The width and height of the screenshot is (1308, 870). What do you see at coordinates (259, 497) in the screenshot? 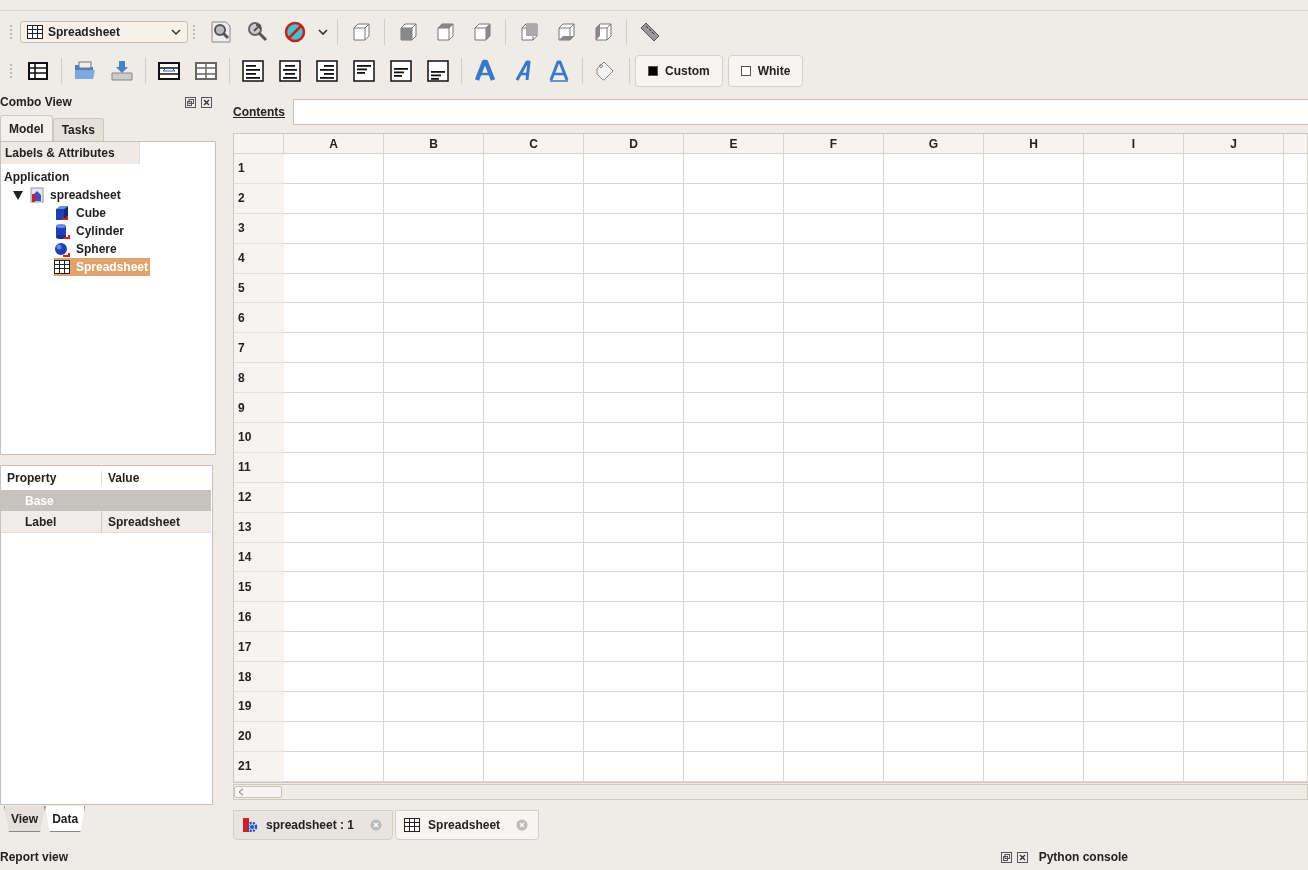
I see `row-header: 12` at bounding box center [259, 497].